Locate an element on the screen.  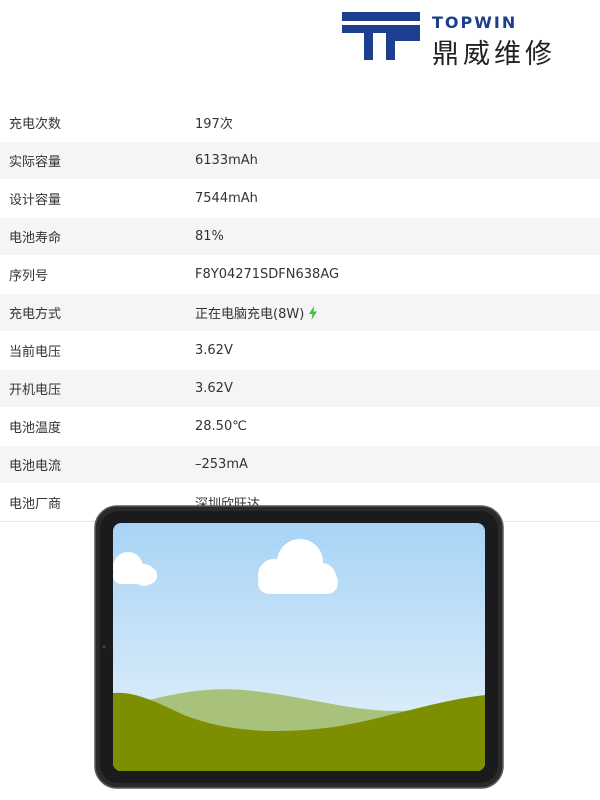
row-label: 开机电压 is located at coordinates (35, 390).